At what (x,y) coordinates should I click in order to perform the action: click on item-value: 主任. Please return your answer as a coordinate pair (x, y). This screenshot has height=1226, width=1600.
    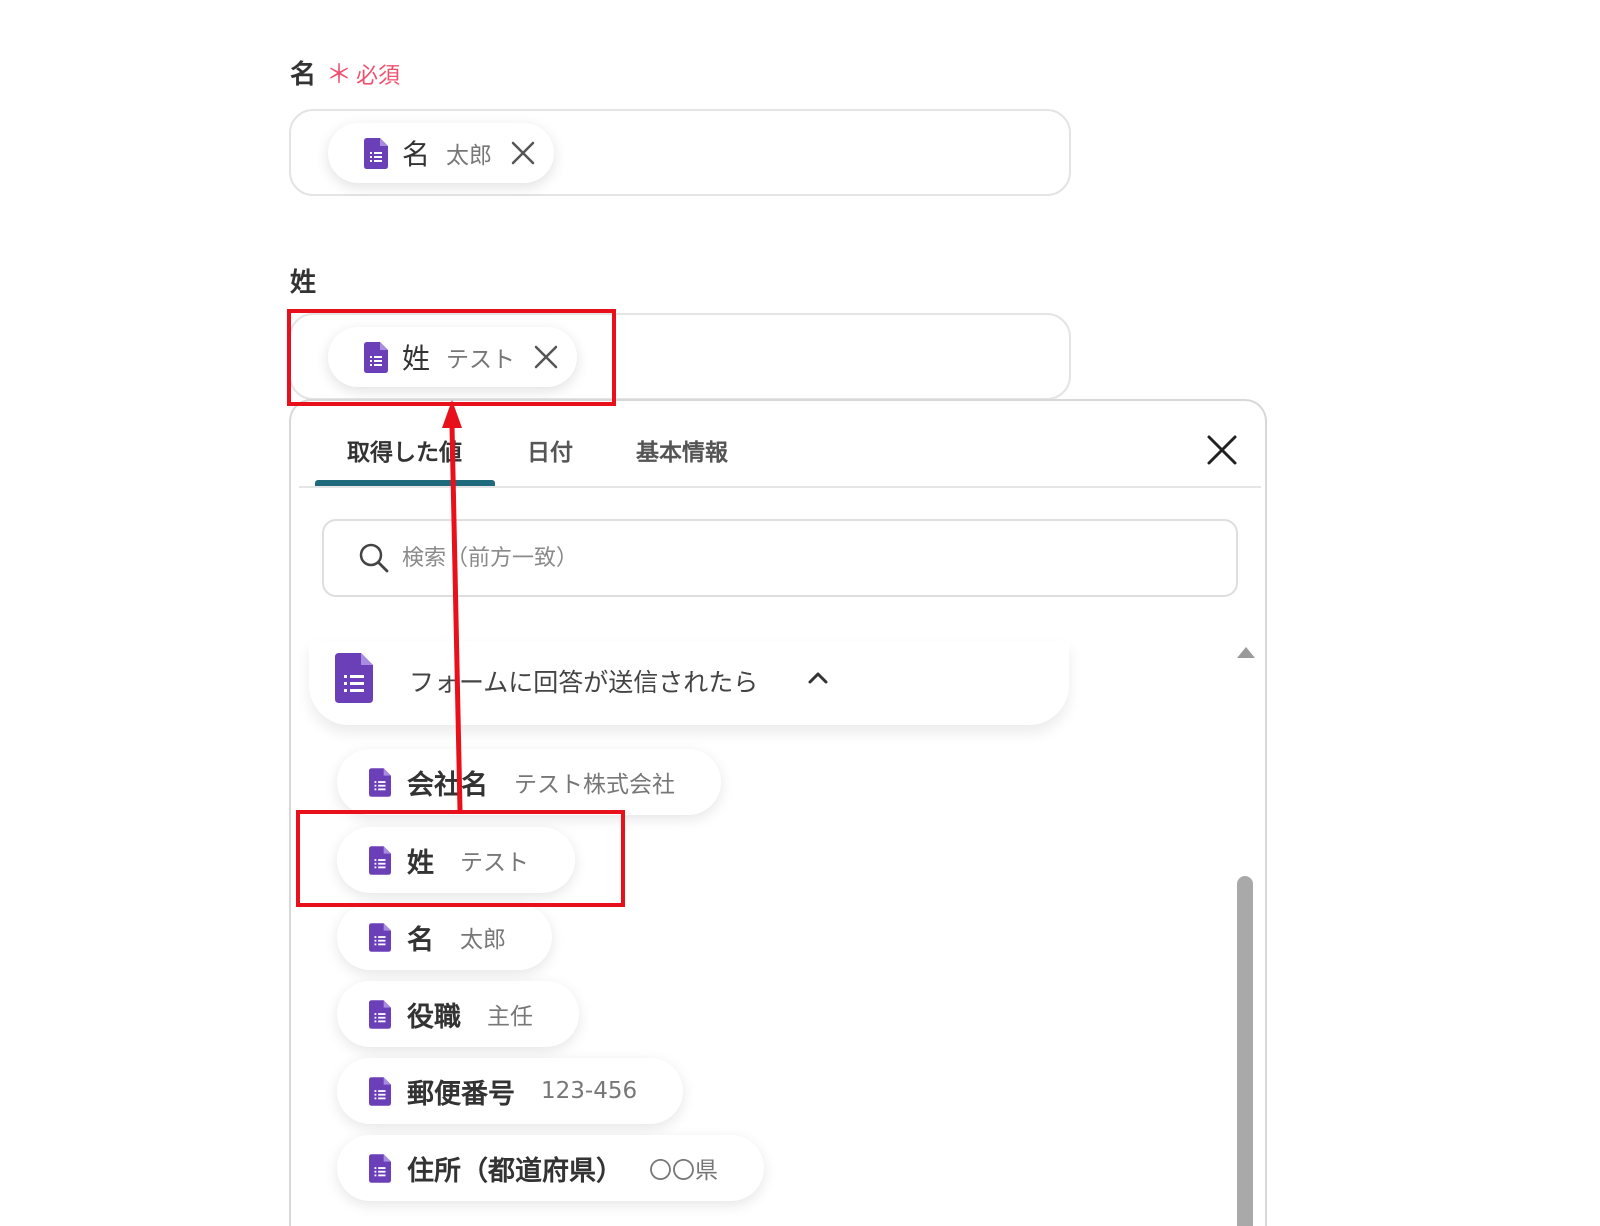
    Looking at the image, I should click on (510, 1017).